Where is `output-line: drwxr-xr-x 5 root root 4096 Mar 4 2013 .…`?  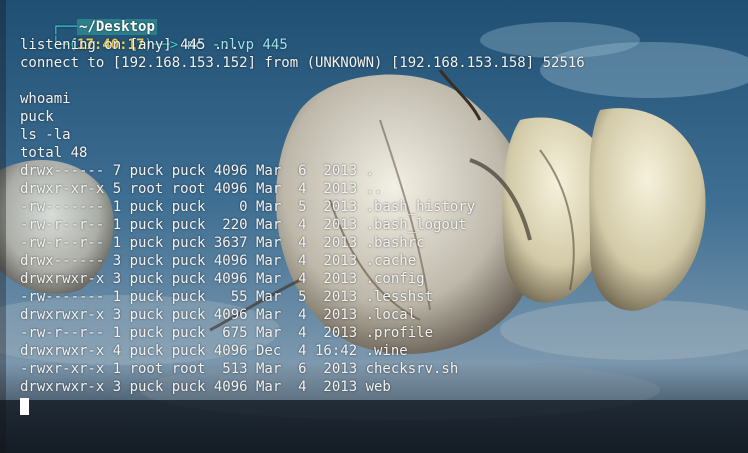 output-line: drwxr-xr-x 5 root root 4096 Mar 4 2013 .… is located at coordinates (201, 189).